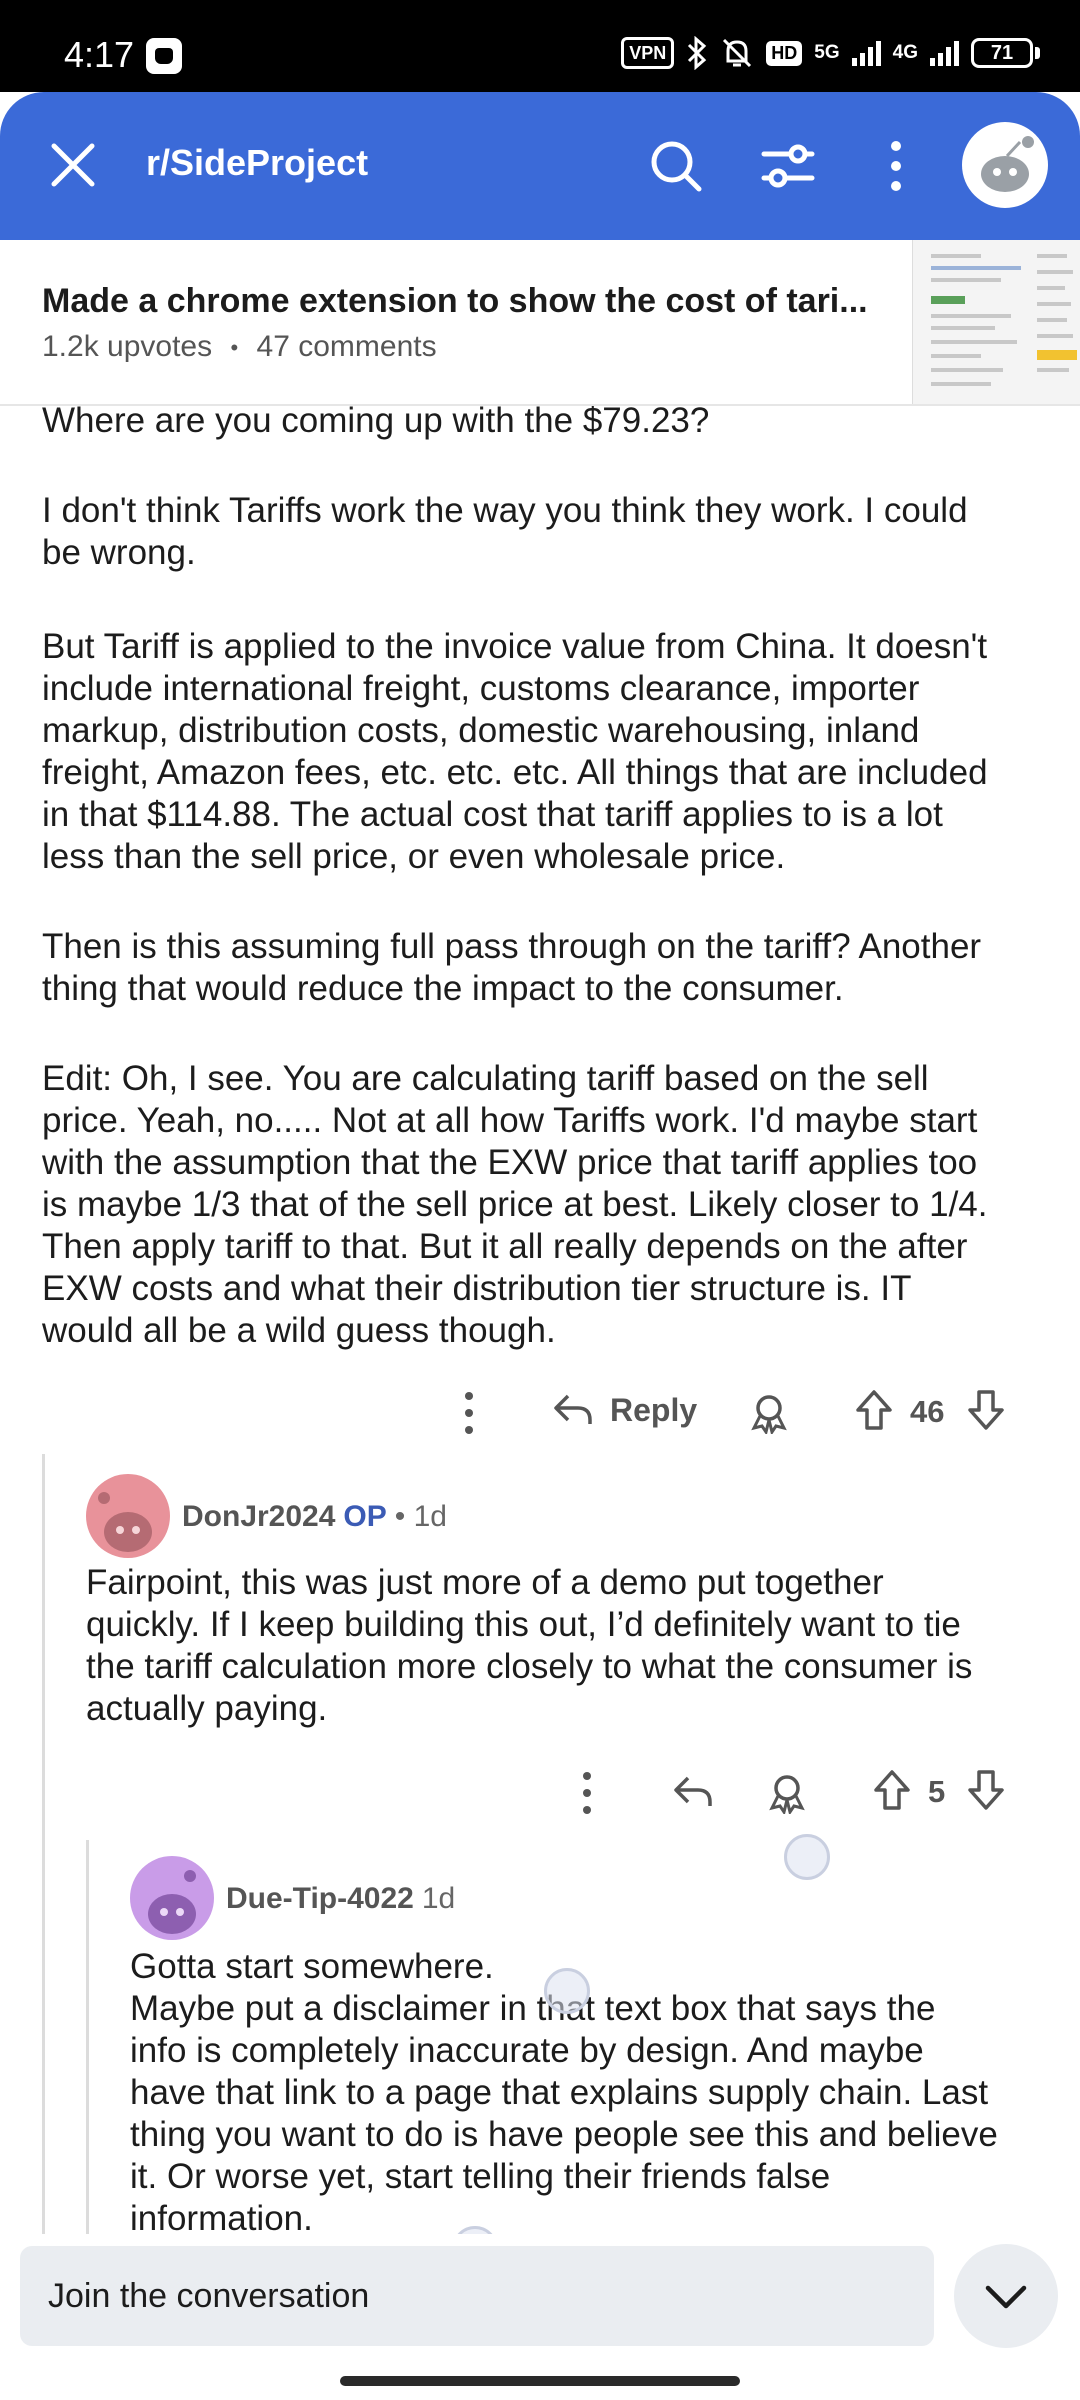 This screenshot has height=2400, width=1080. I want to click on bluetooth-icon, so click(697, 53).